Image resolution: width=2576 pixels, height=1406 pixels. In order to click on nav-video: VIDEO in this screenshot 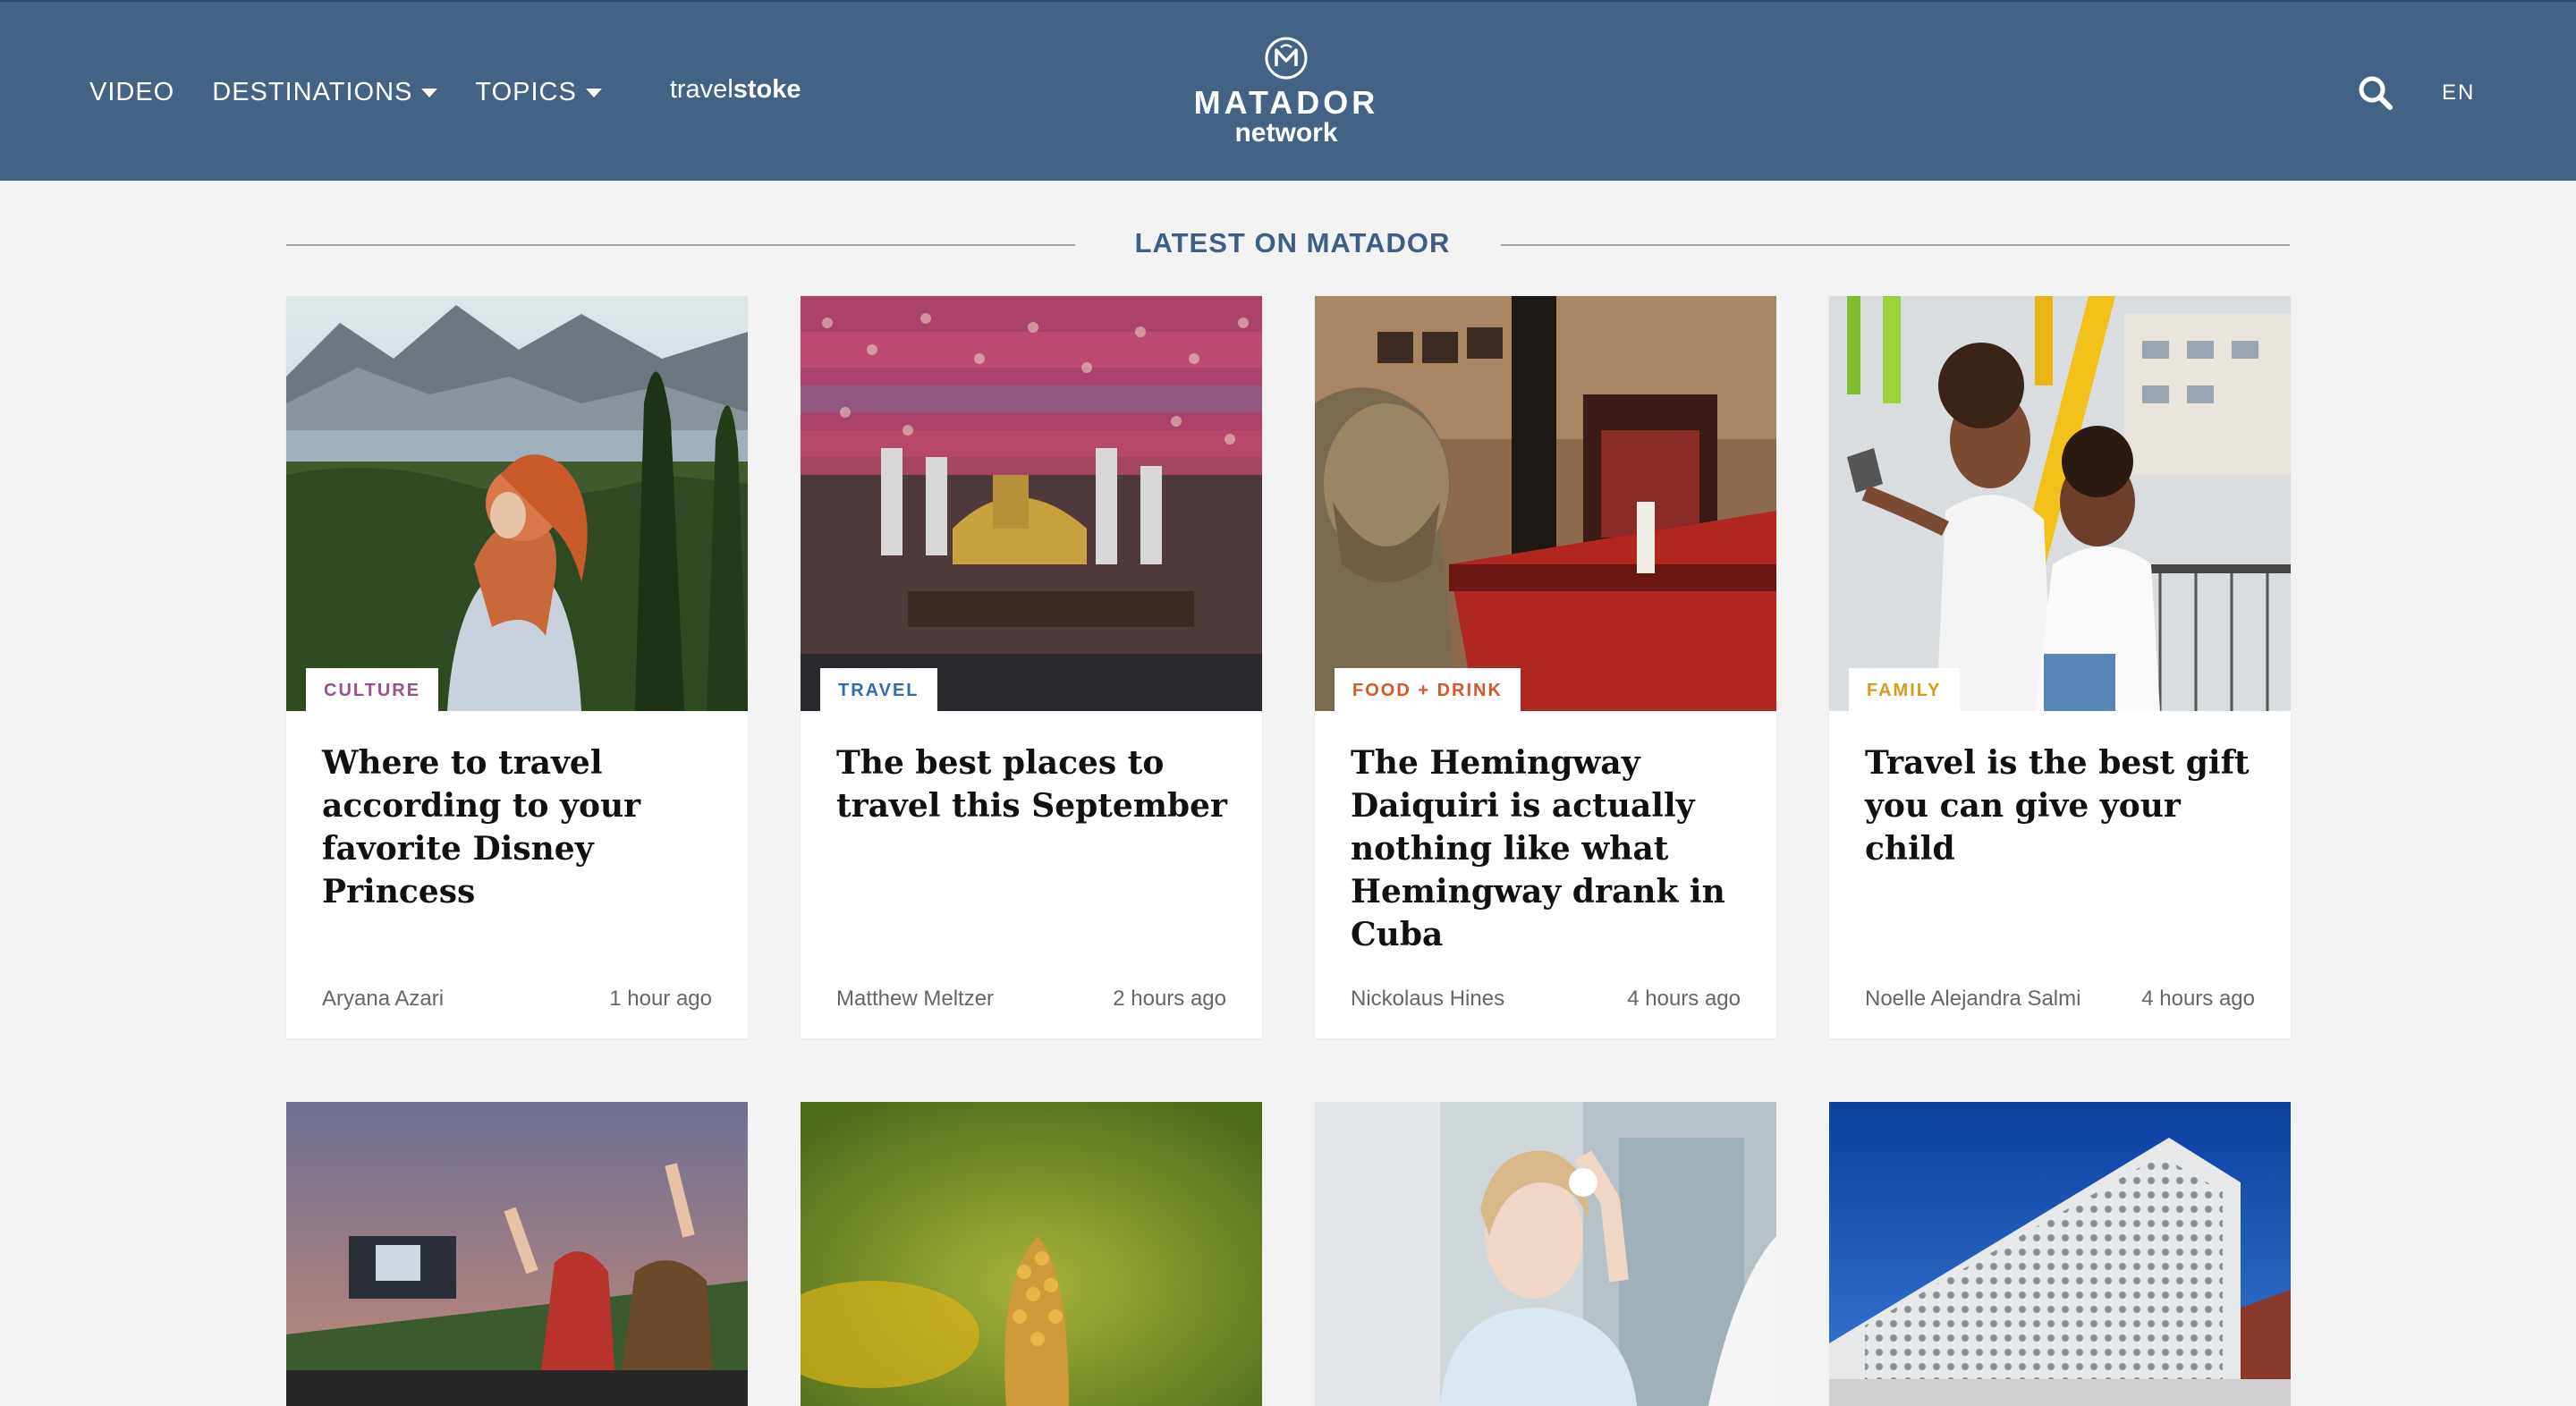, I will do `click(131, 93)`.